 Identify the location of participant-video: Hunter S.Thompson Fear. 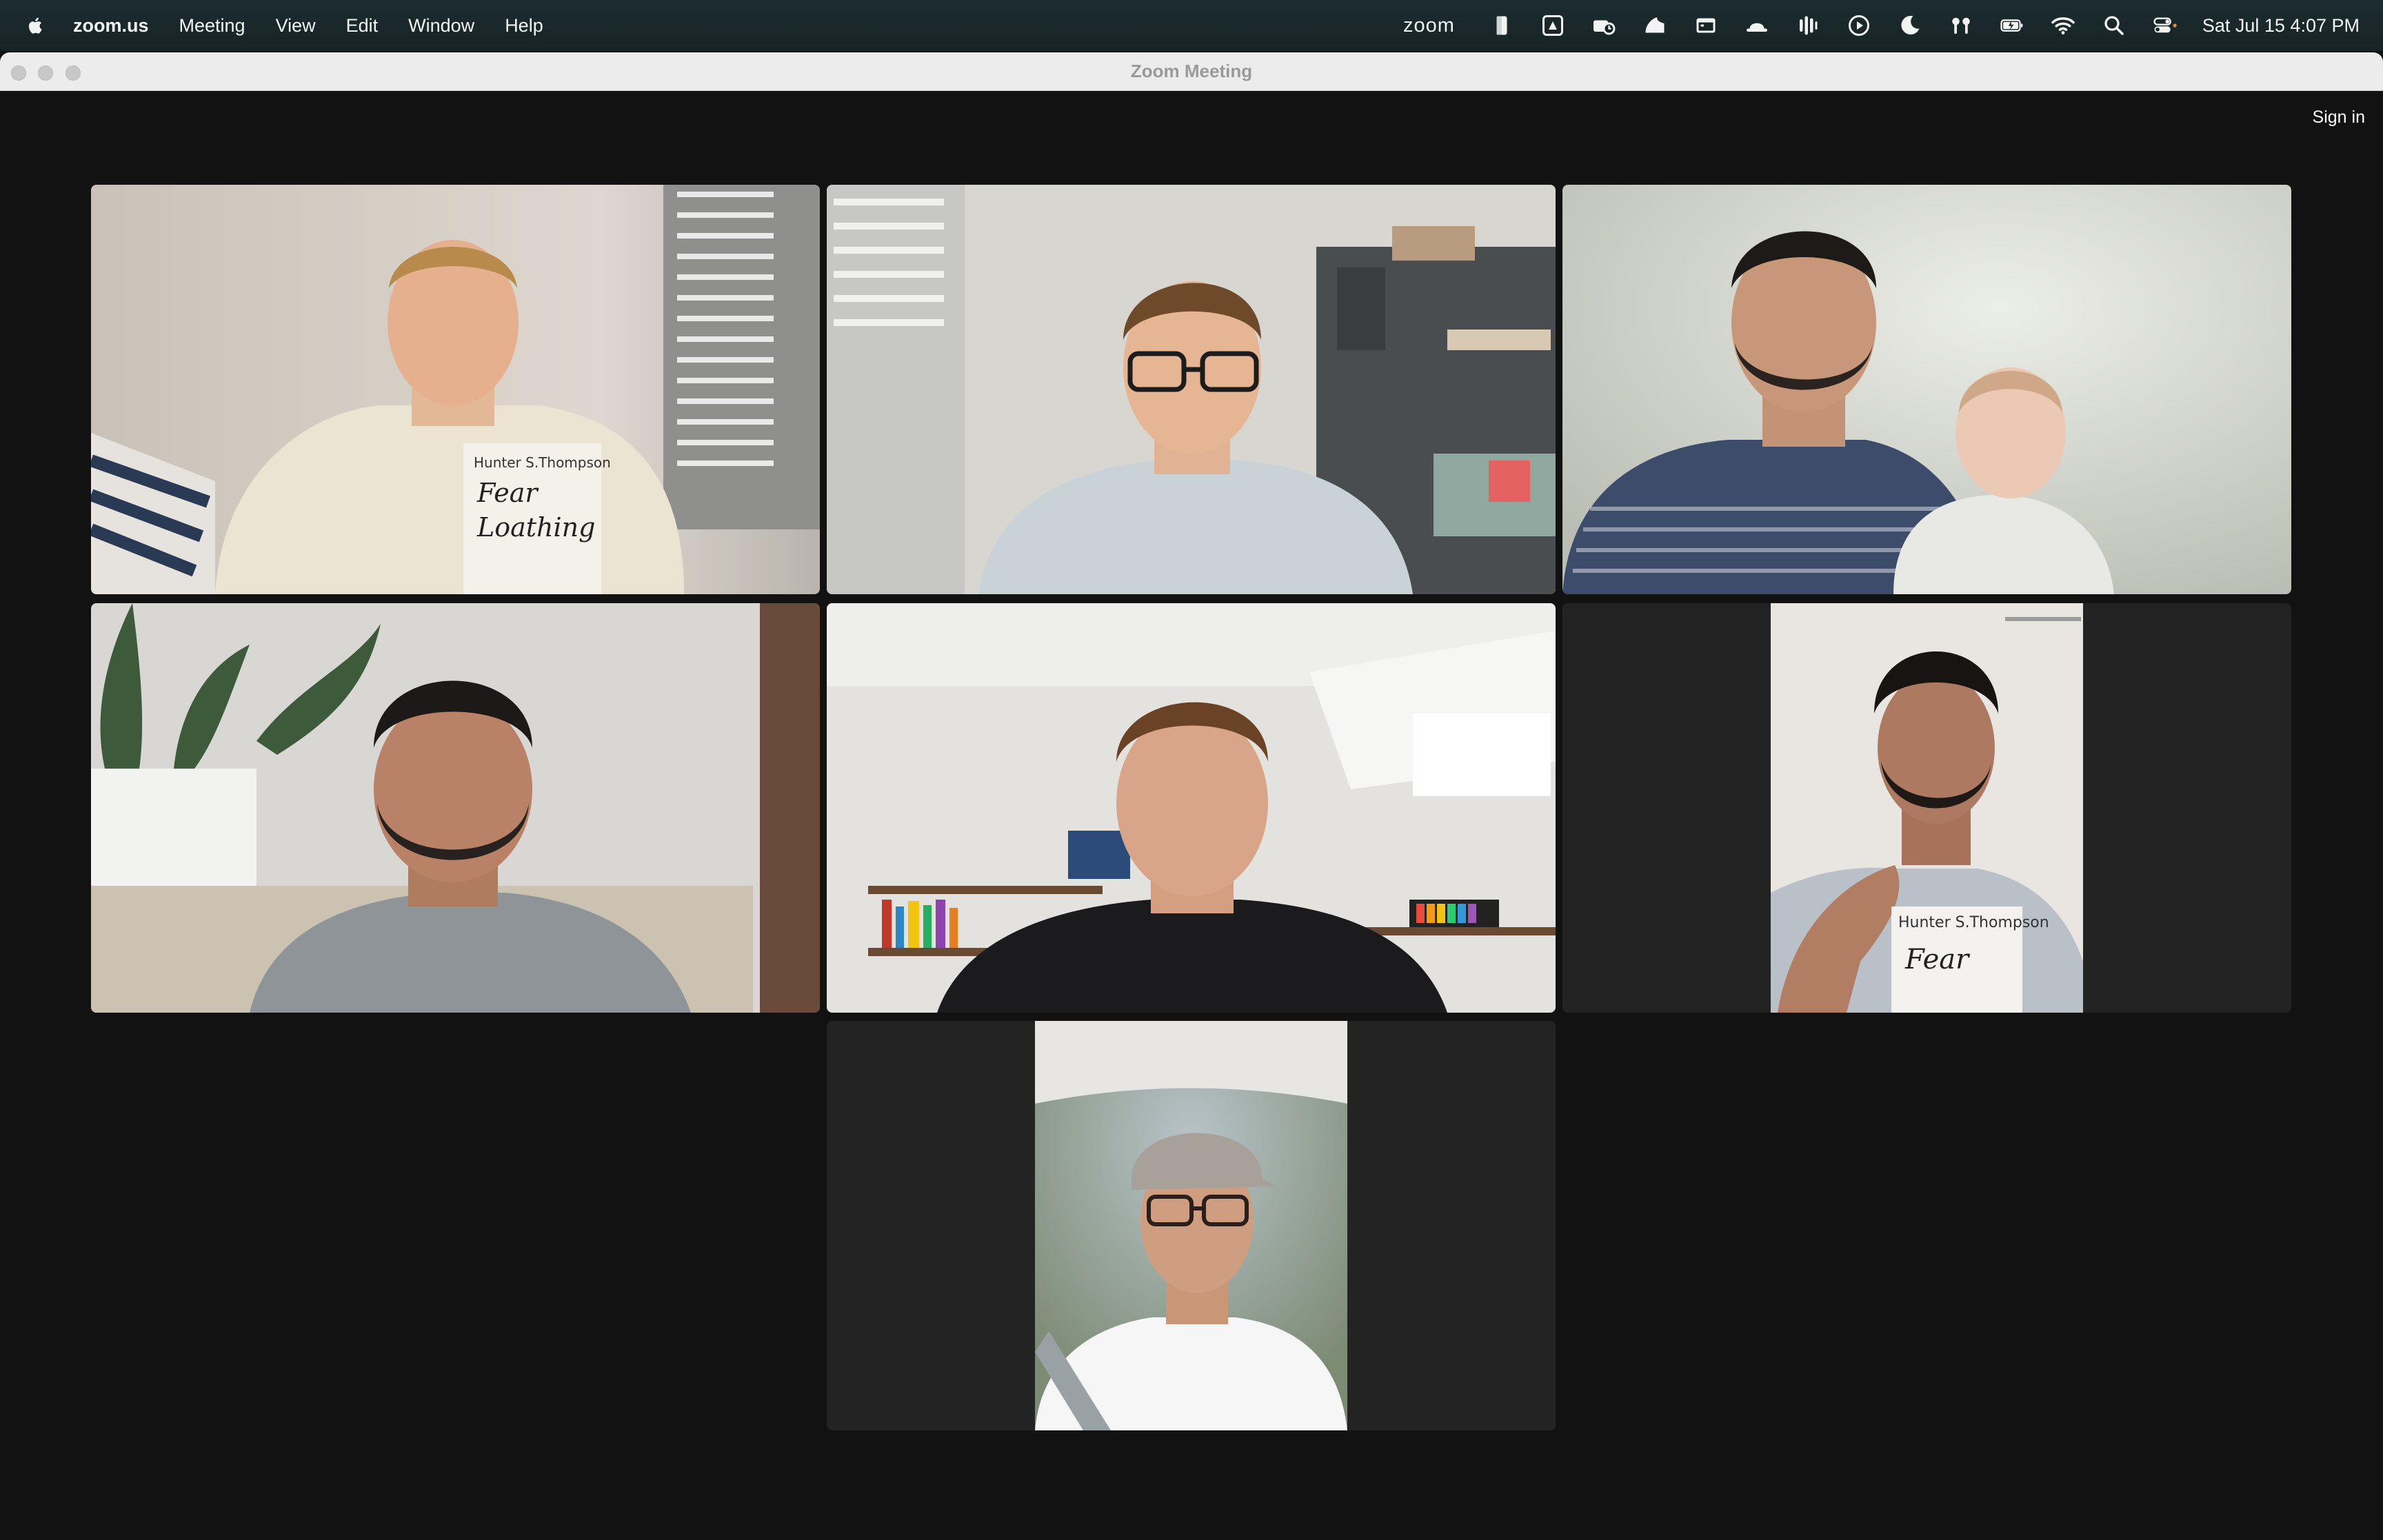
(1927, 808).